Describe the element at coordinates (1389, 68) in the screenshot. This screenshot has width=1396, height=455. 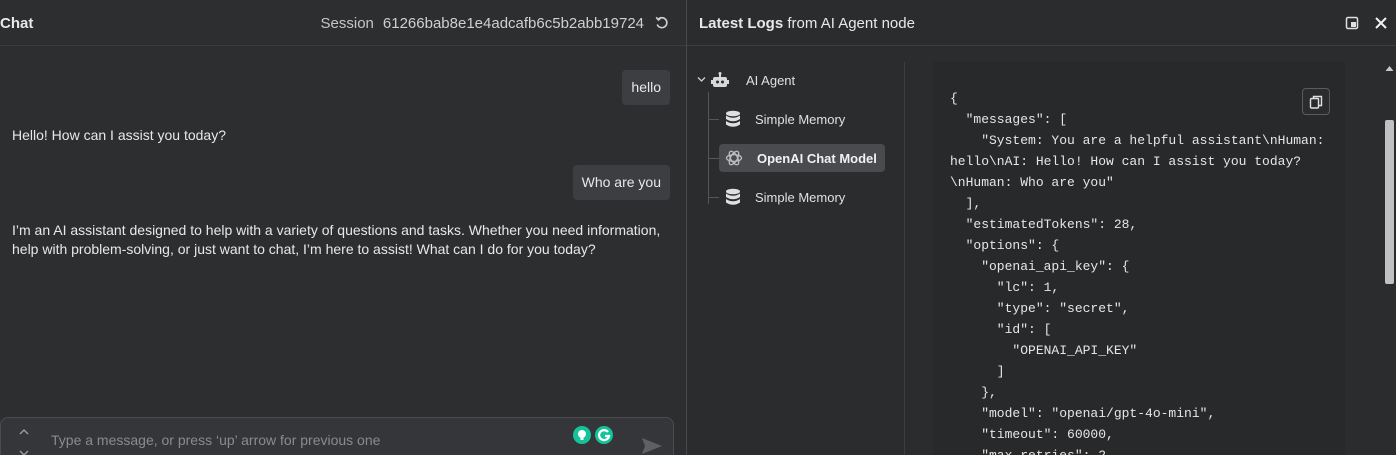
I see `scroll-up-icon` at that location.